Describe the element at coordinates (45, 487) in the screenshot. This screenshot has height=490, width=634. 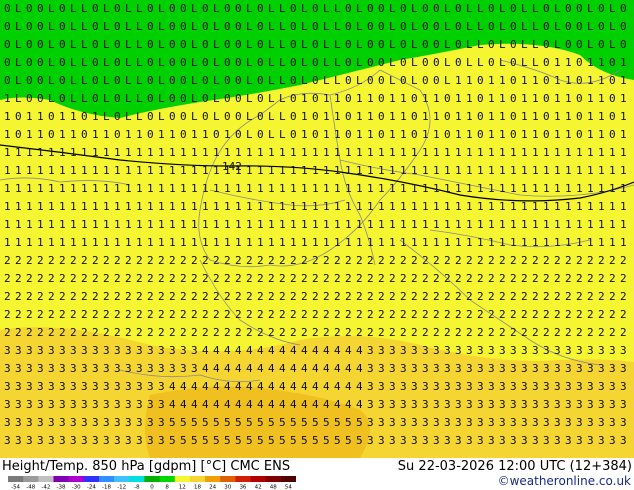
I see `colorbar-tick-label: -42` at that location.